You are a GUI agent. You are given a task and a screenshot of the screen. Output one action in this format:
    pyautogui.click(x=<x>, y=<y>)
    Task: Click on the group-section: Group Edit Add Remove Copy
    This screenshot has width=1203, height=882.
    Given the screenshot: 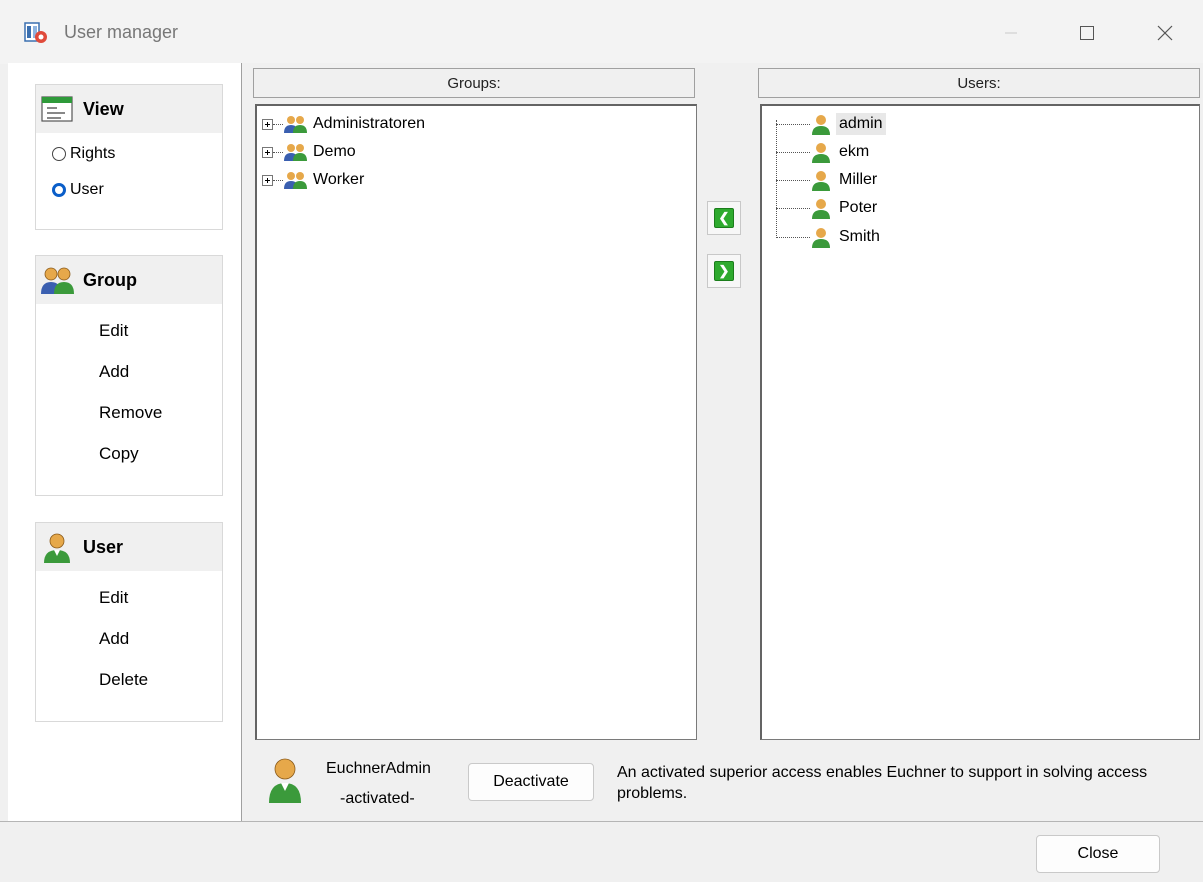 What is the action you would take?
    pyautogui.click(x=129, y=375)
    